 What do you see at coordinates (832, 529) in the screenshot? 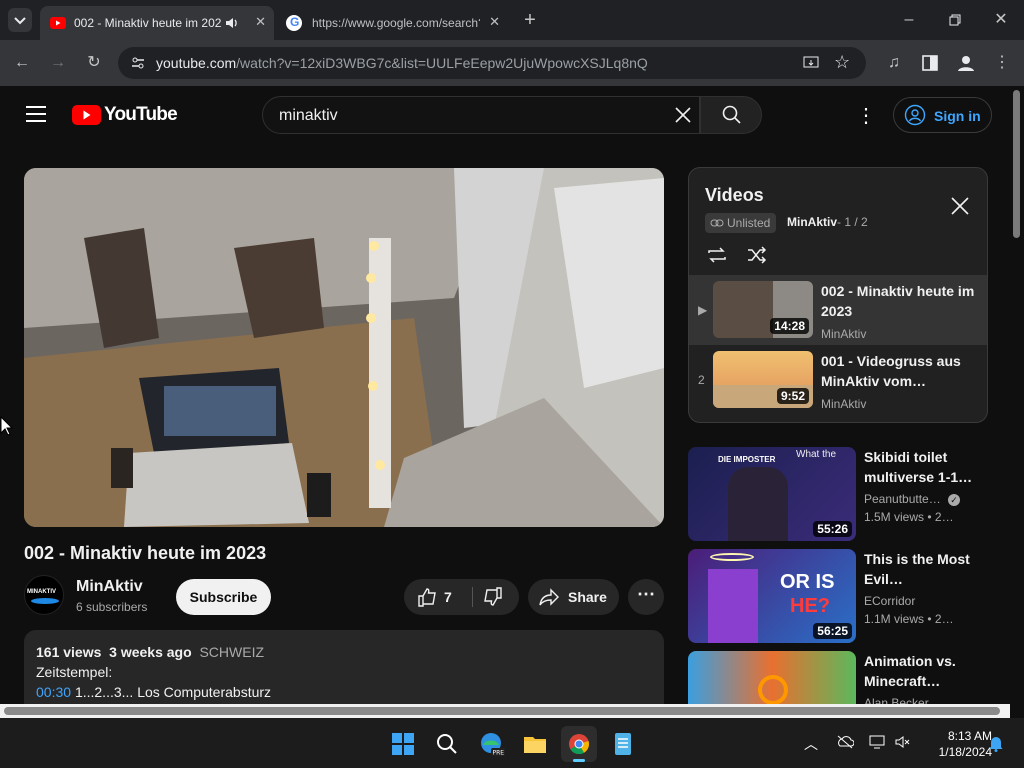
I see `duration-badge: 55:26` at bounding box center [832, 529].